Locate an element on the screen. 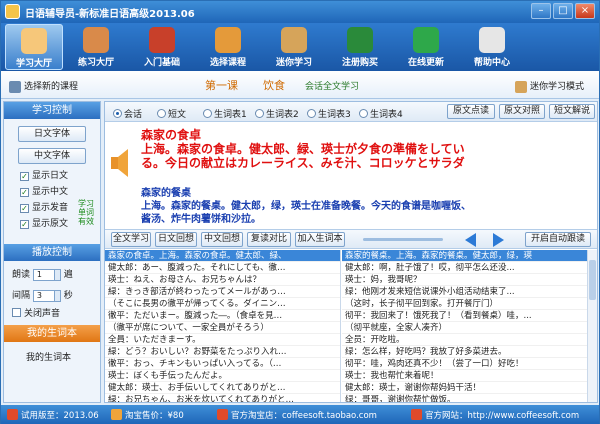 The width and height of the screenshot is (600, 424). original-compare-button: 原文对照 is located at coordinates (522, 111).